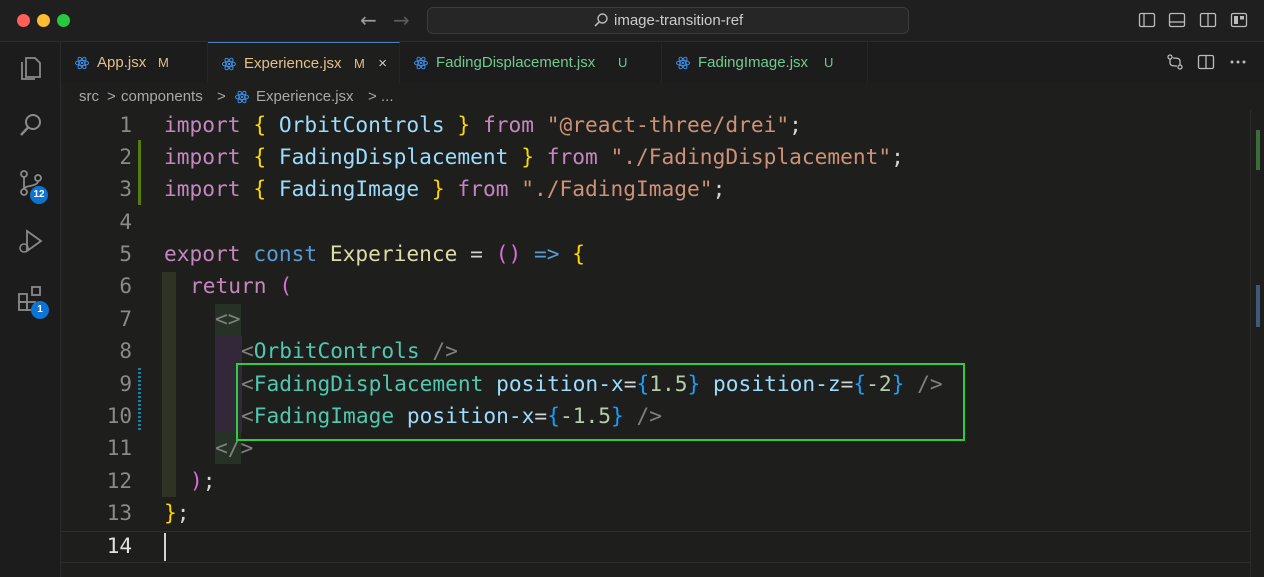 This screenshot has width=1264, height=577. Describe the element at coordinates (165, 547) in the screenshot. I see `text-cursor` at that location.